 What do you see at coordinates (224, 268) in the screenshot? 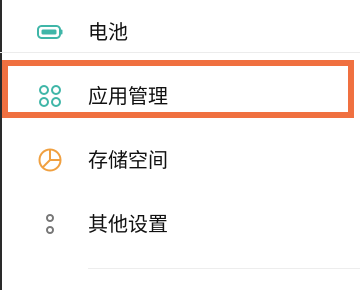
I see `divider` at bounding box center [224, 268].